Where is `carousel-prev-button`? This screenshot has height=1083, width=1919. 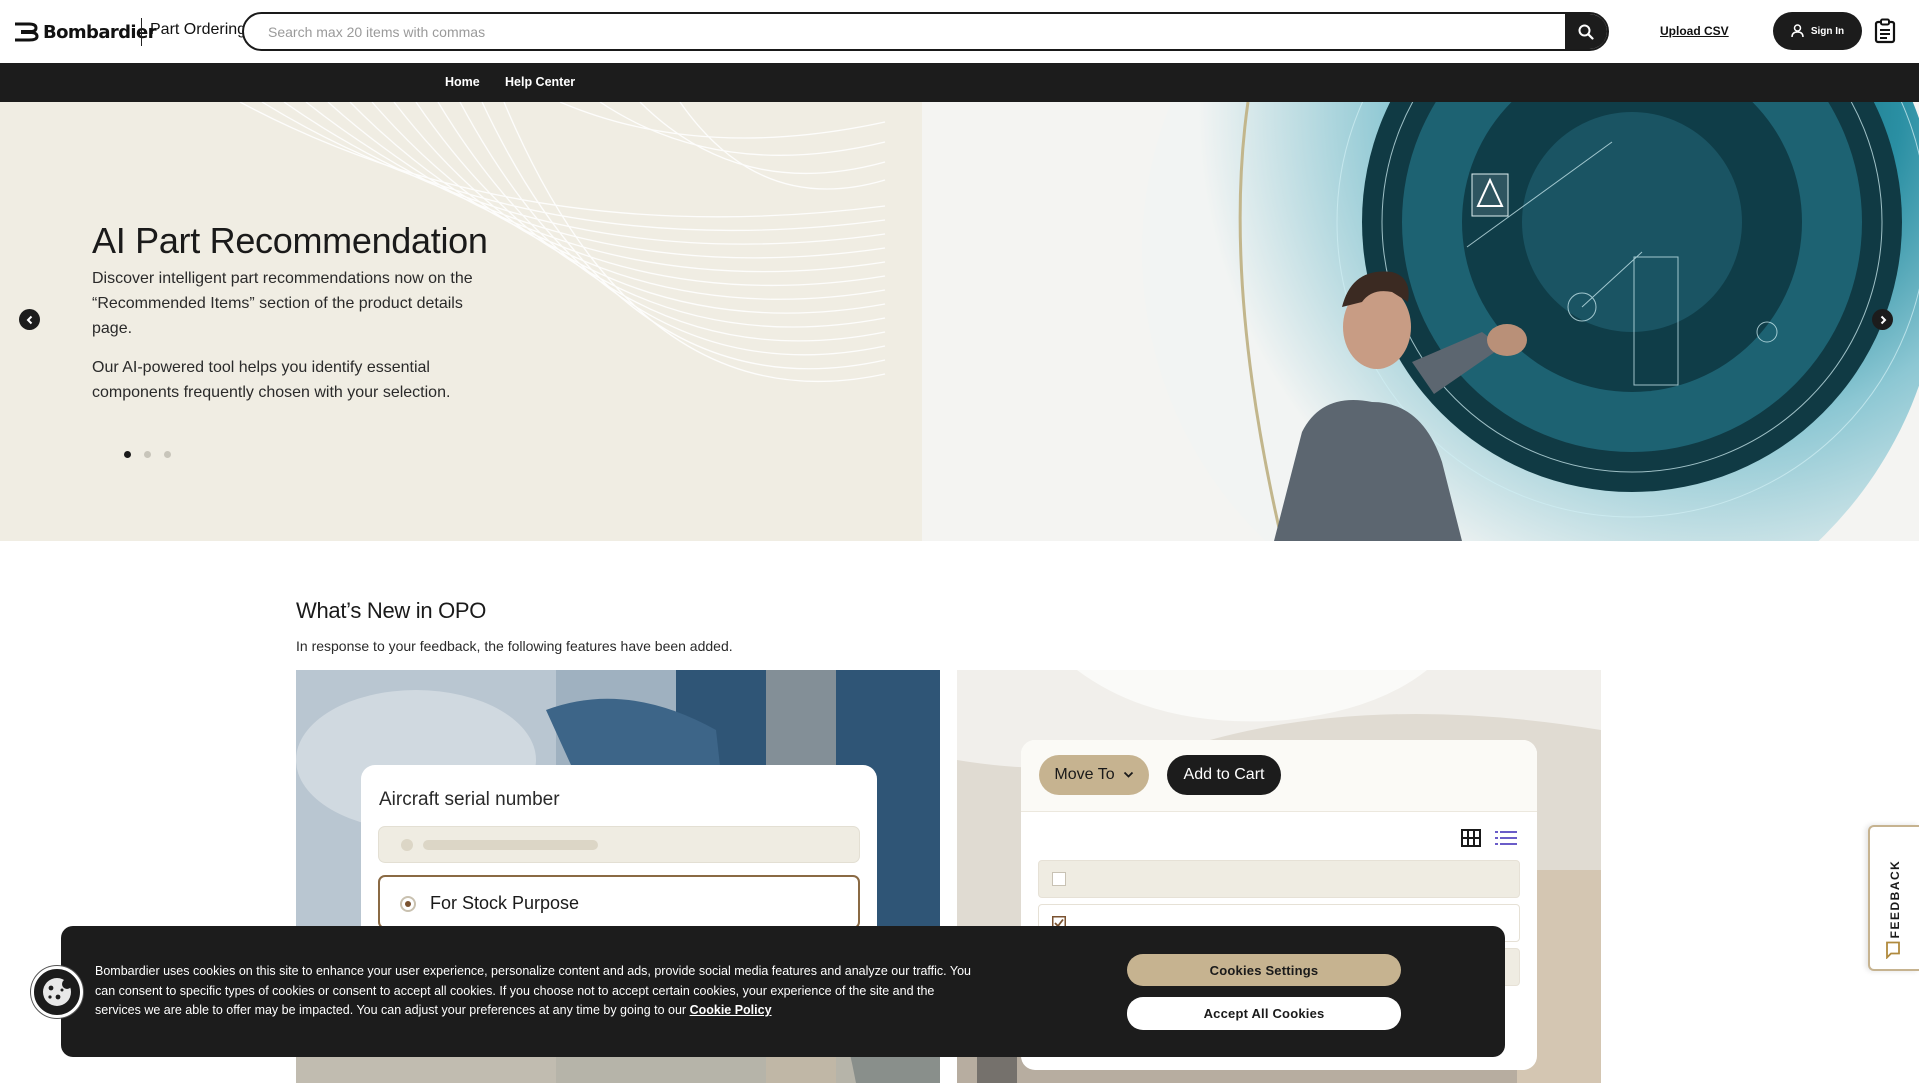 carousel-prev-button is located at coordinates (29, 319).